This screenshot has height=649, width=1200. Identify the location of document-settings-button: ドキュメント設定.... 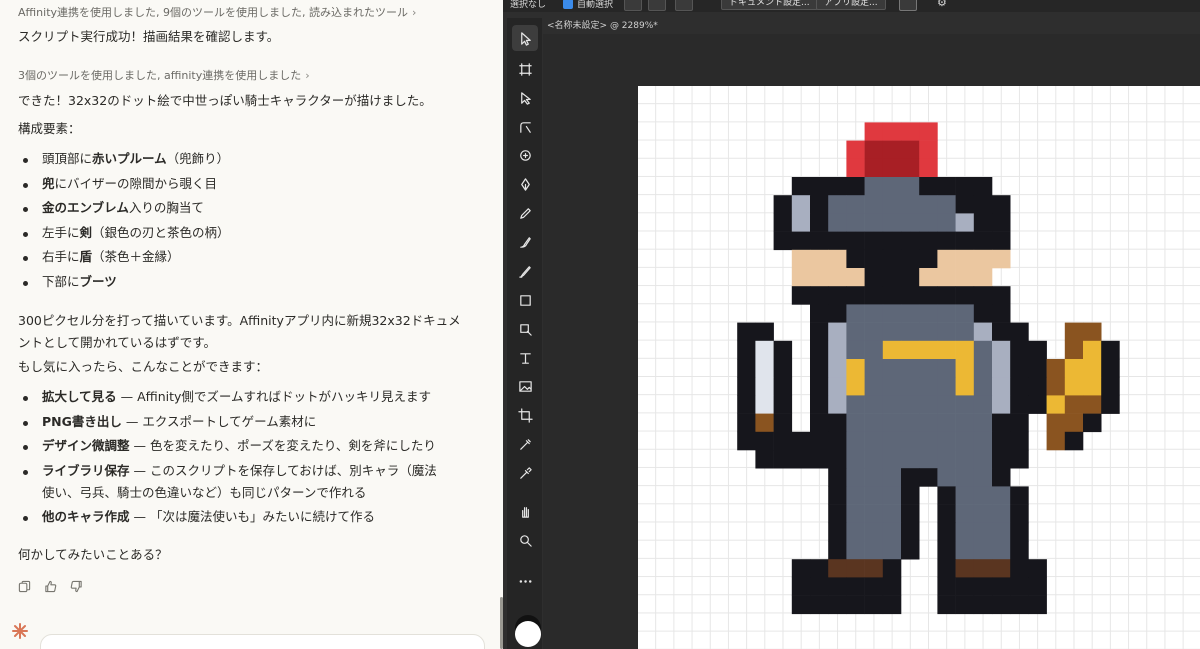
(769, 5).